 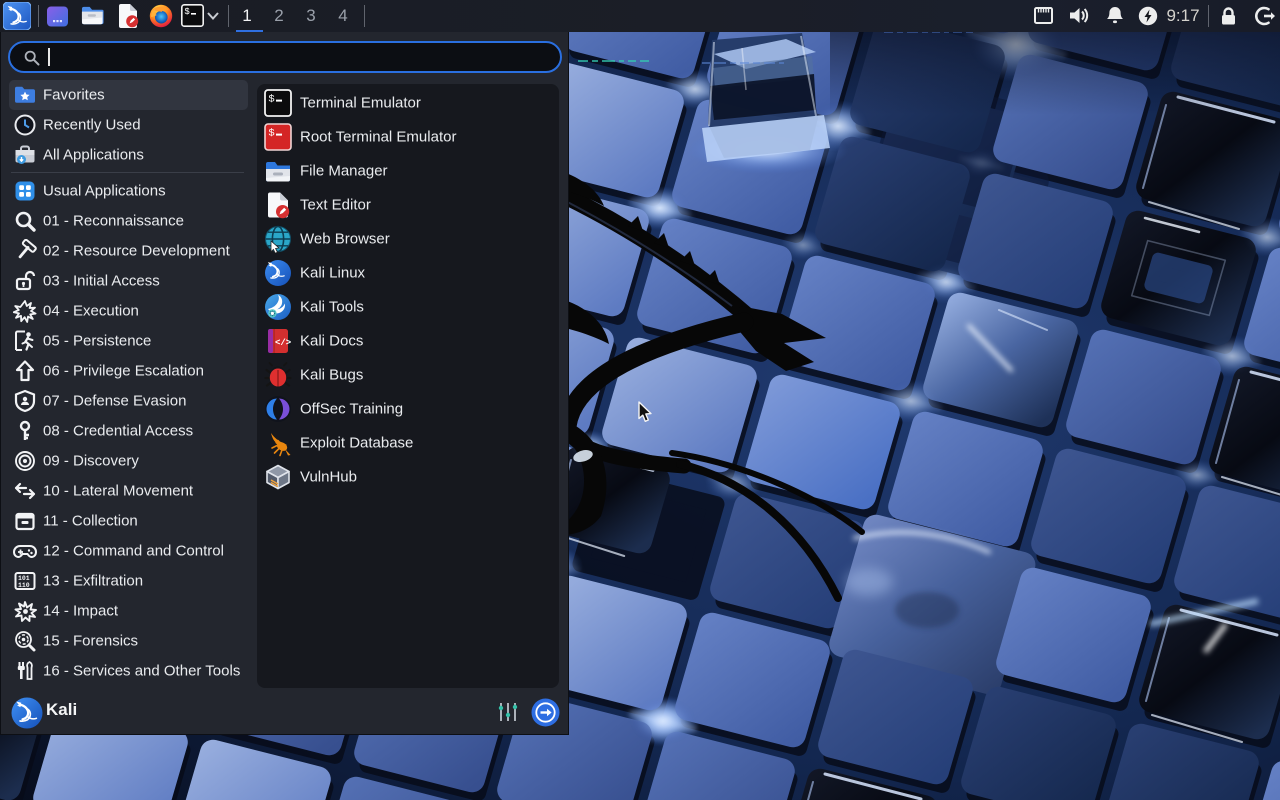 What do you see at coordinates (24, 585) in the screenshot?
I see `svg-text: 110` at bounding box center [24, 585].